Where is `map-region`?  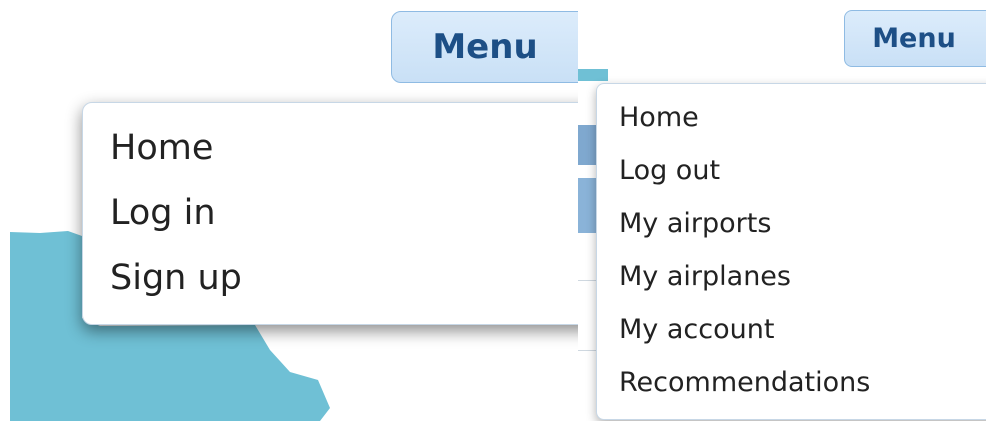 map-region is located at coordinates (593, 75).